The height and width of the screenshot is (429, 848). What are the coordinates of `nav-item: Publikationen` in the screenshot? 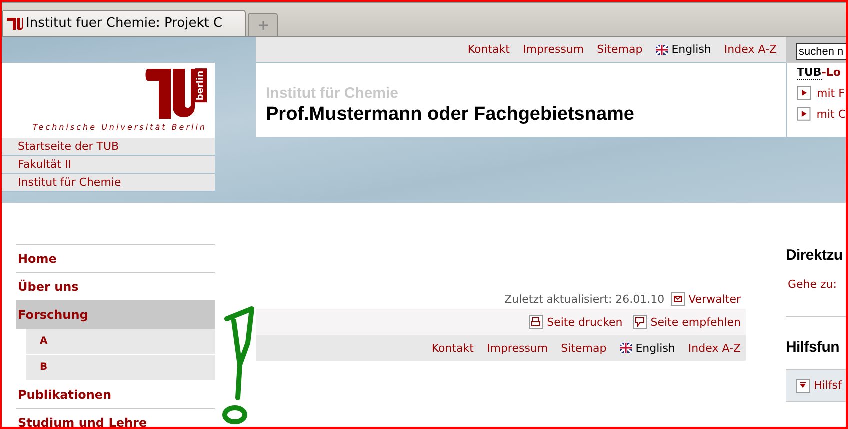 It's located at (115, 395).